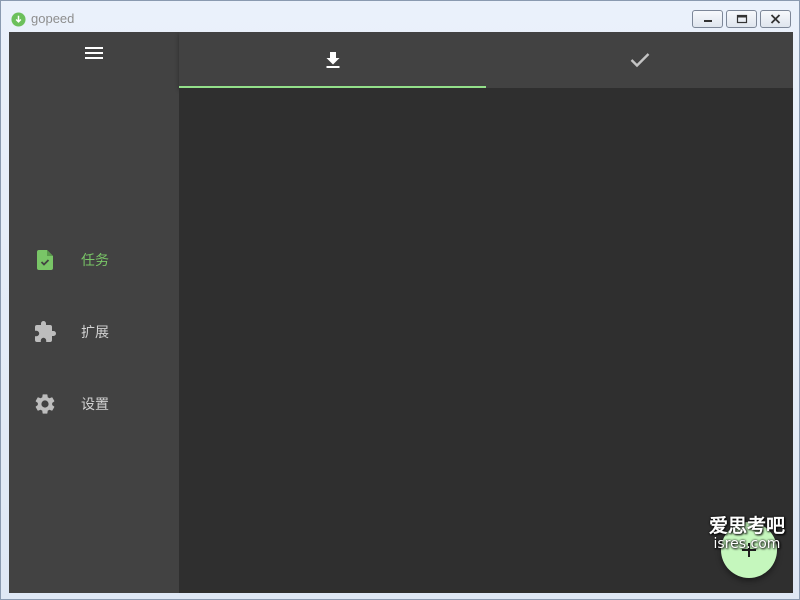  I want to click on maximize-button, so click(741, 19).